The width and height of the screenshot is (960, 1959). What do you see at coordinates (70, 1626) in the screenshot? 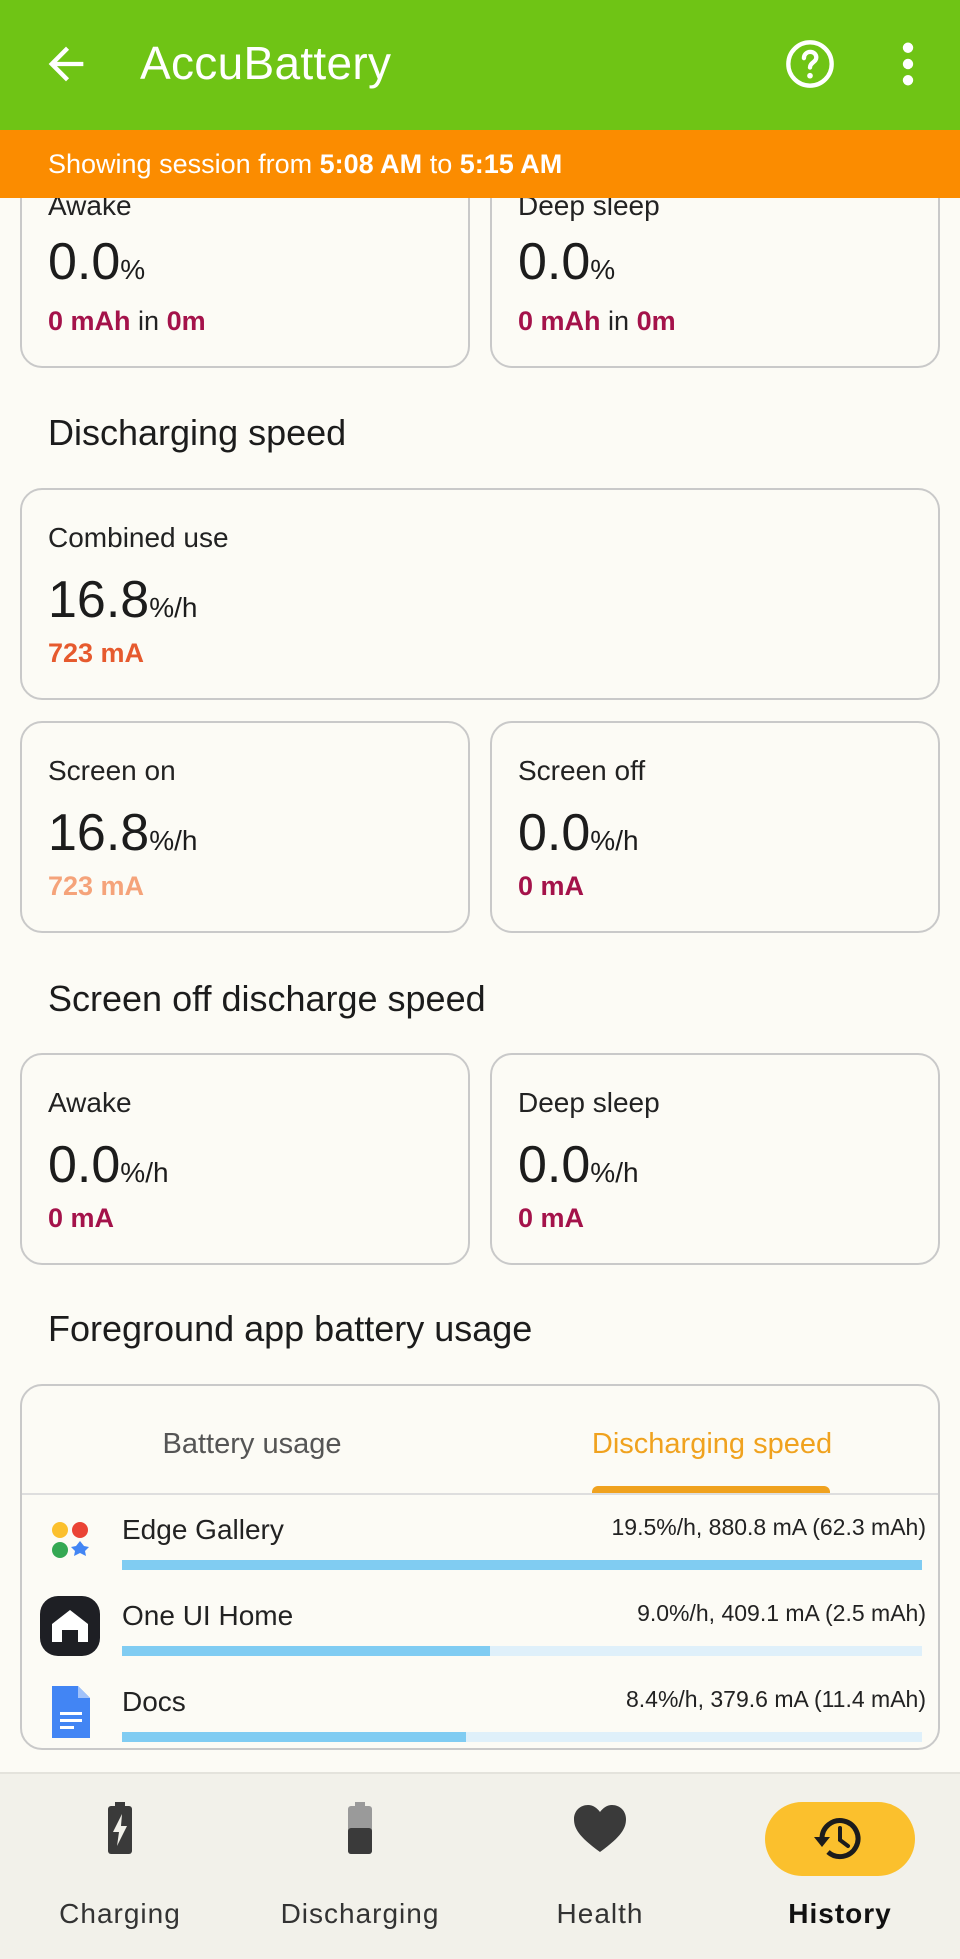
I see `one-ui-home-icon` at bounding box center [70, 1626].